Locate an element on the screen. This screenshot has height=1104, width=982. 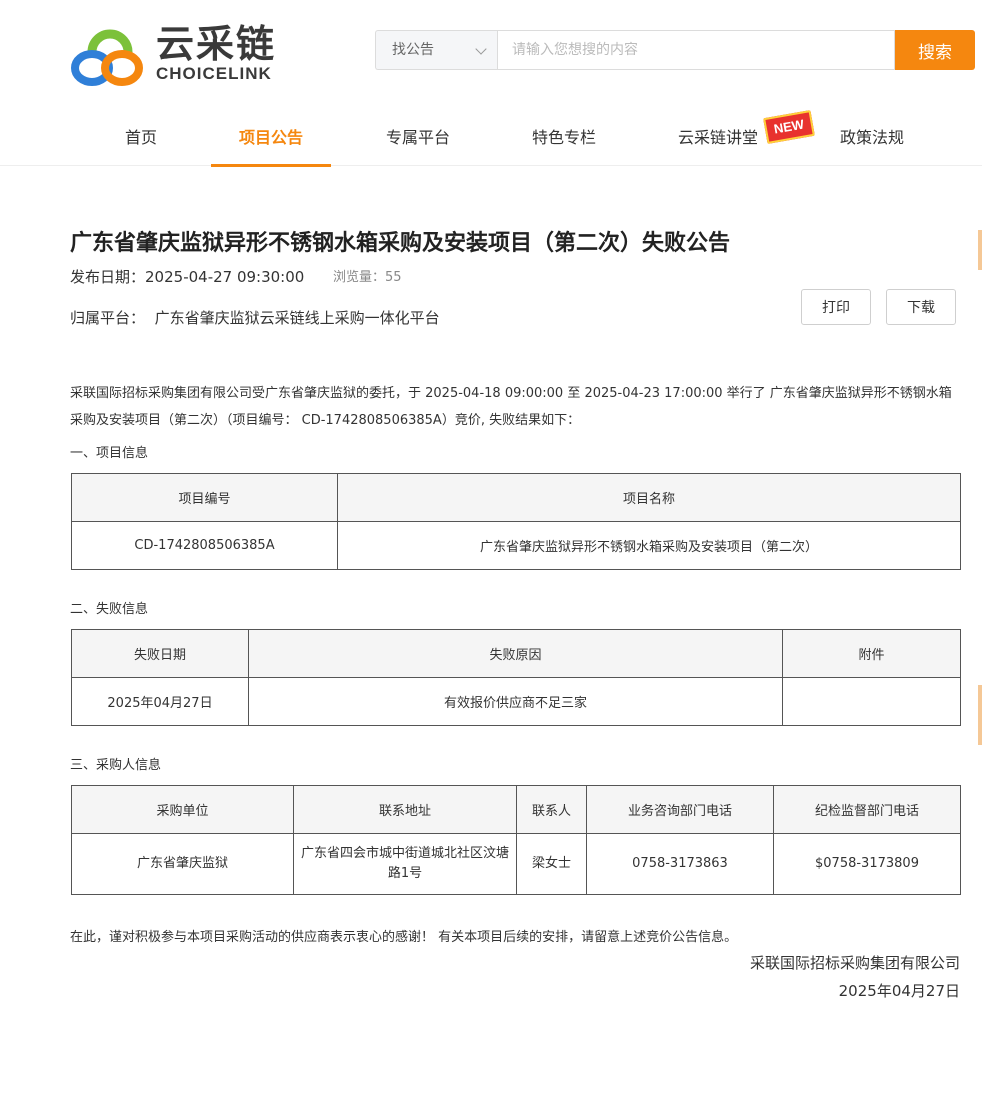
table-header-cell: 项目名称 is located at coordinates (649, 497).